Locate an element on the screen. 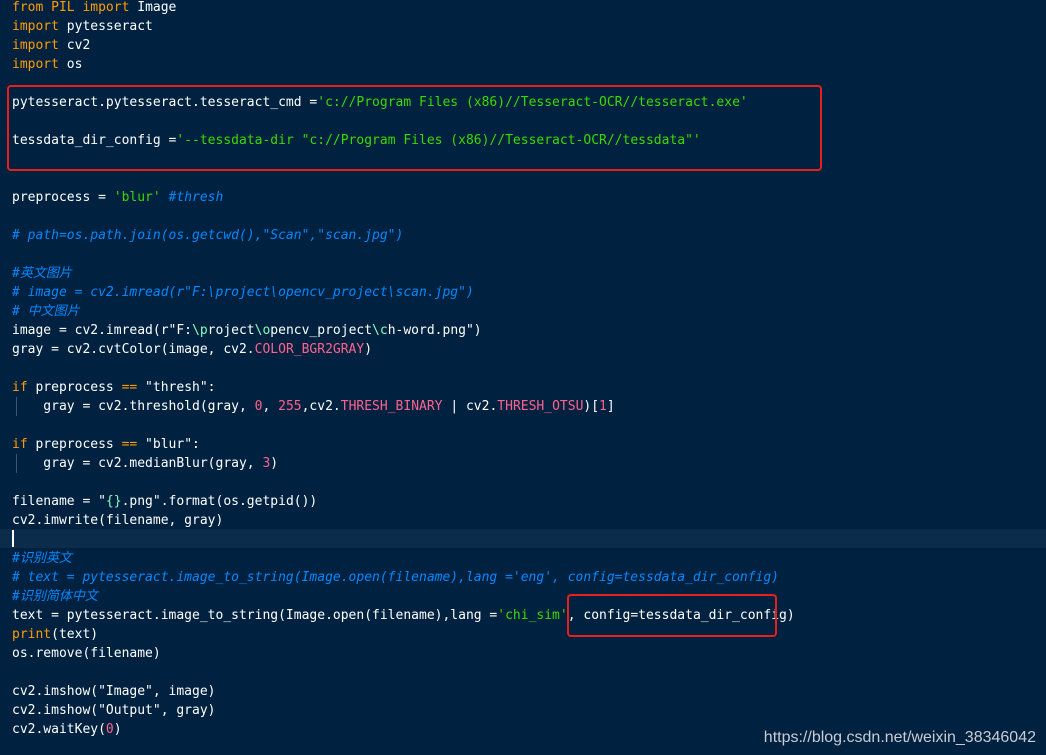 This screenshot has width=1046, height=755. config-param-annotation-box is located at coordinates (672, 615).